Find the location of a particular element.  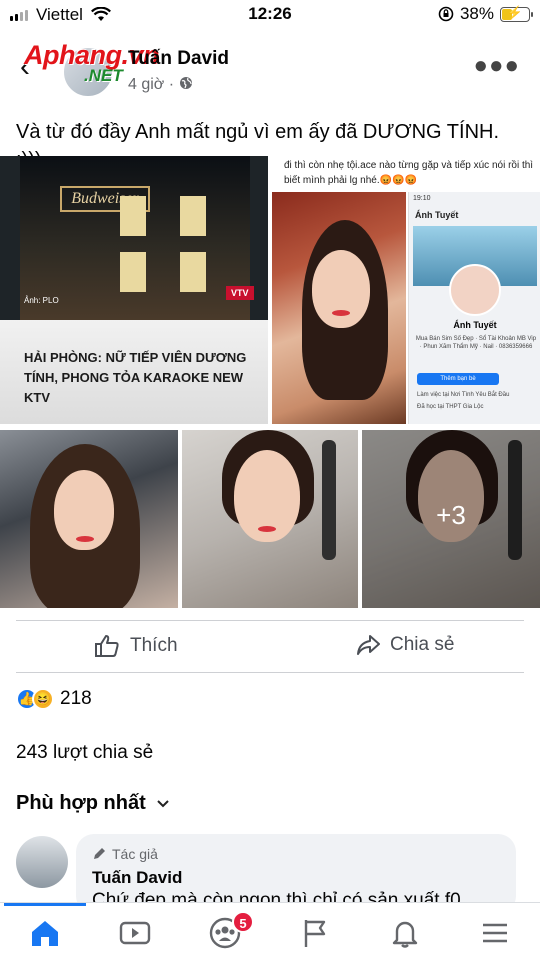

home-tab is located at coordinates (45, 933).